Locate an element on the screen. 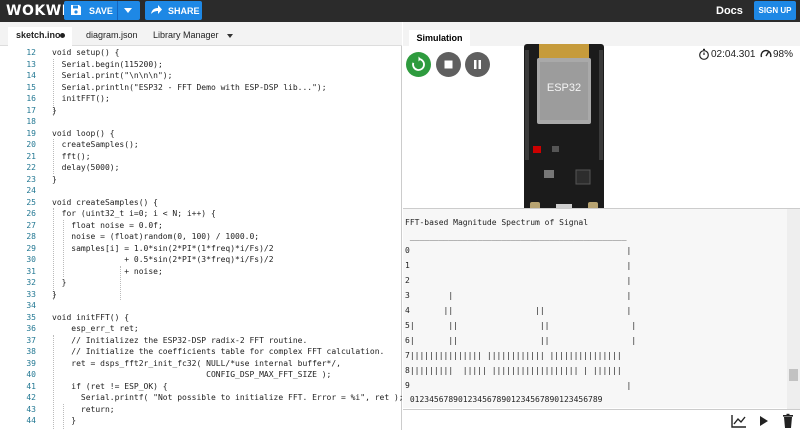 Image resolution: width=800 pixels, height=430 pixels. pause-icon is located at coordinates (477, 64).